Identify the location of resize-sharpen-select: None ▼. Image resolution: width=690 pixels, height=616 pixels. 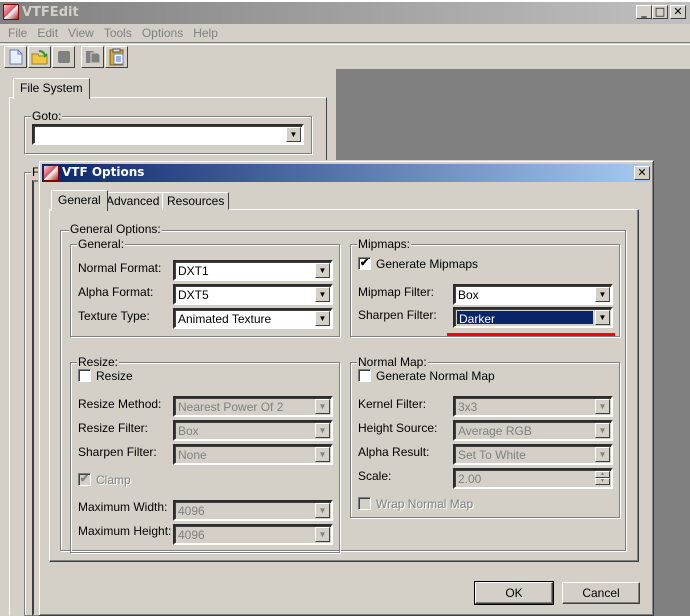
(253, 454).